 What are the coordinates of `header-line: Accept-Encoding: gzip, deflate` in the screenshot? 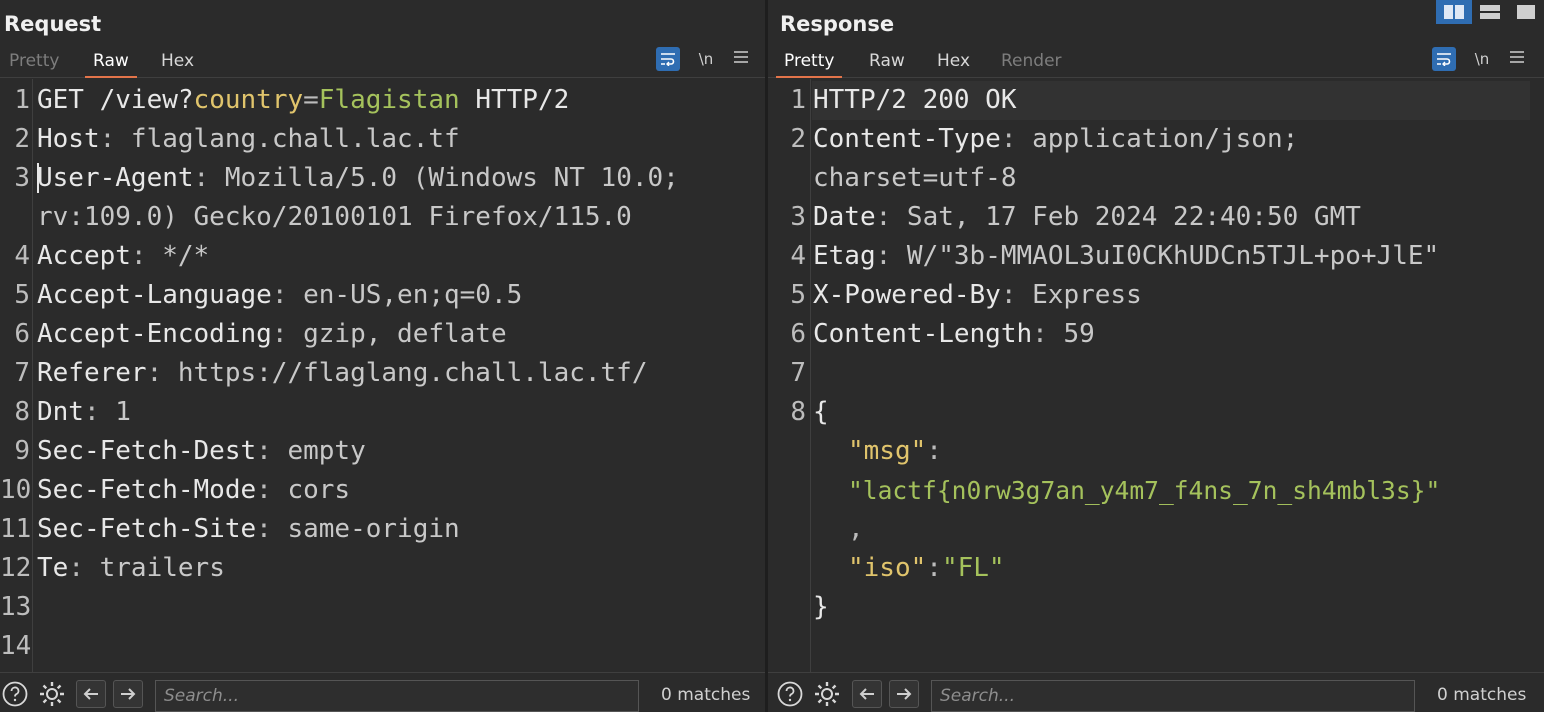 It's located at (272, 334).